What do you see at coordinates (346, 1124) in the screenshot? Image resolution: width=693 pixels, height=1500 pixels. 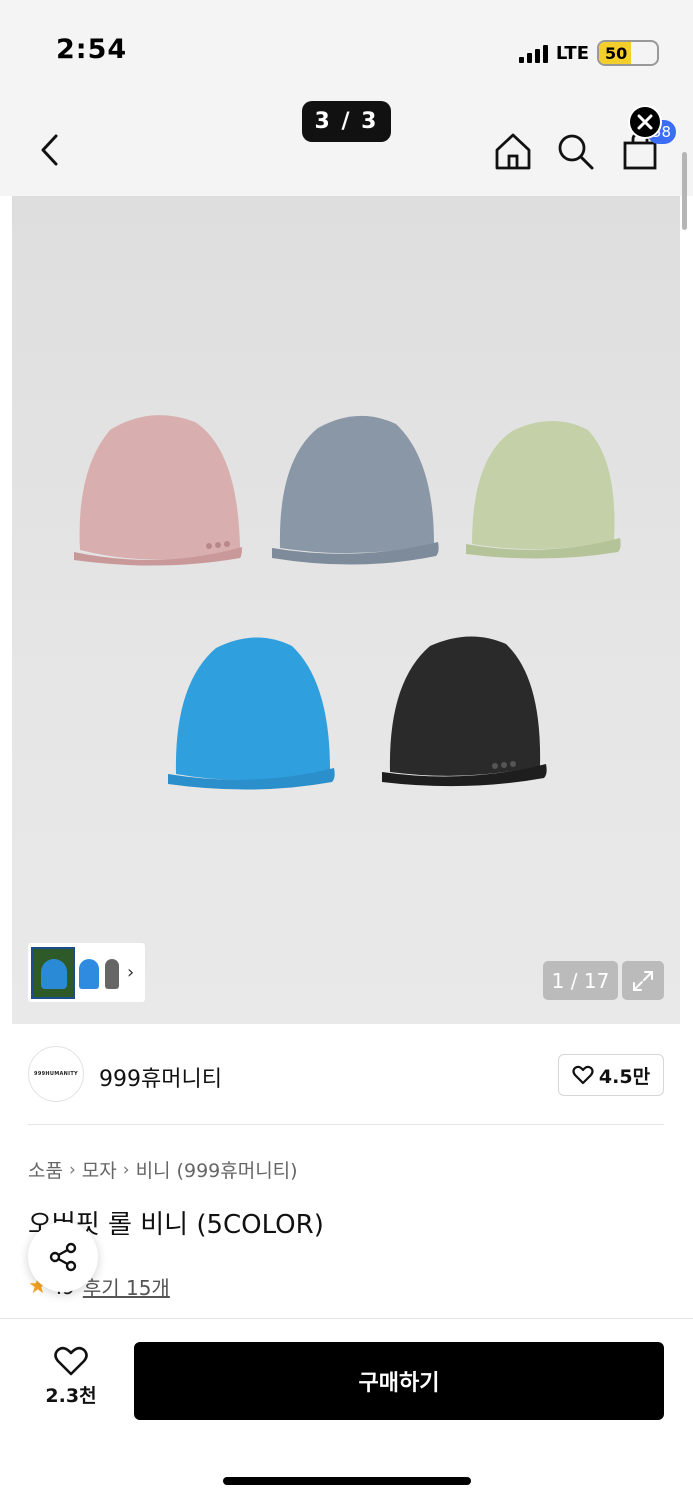 I see `divider` at bounding box center [346, 1124].